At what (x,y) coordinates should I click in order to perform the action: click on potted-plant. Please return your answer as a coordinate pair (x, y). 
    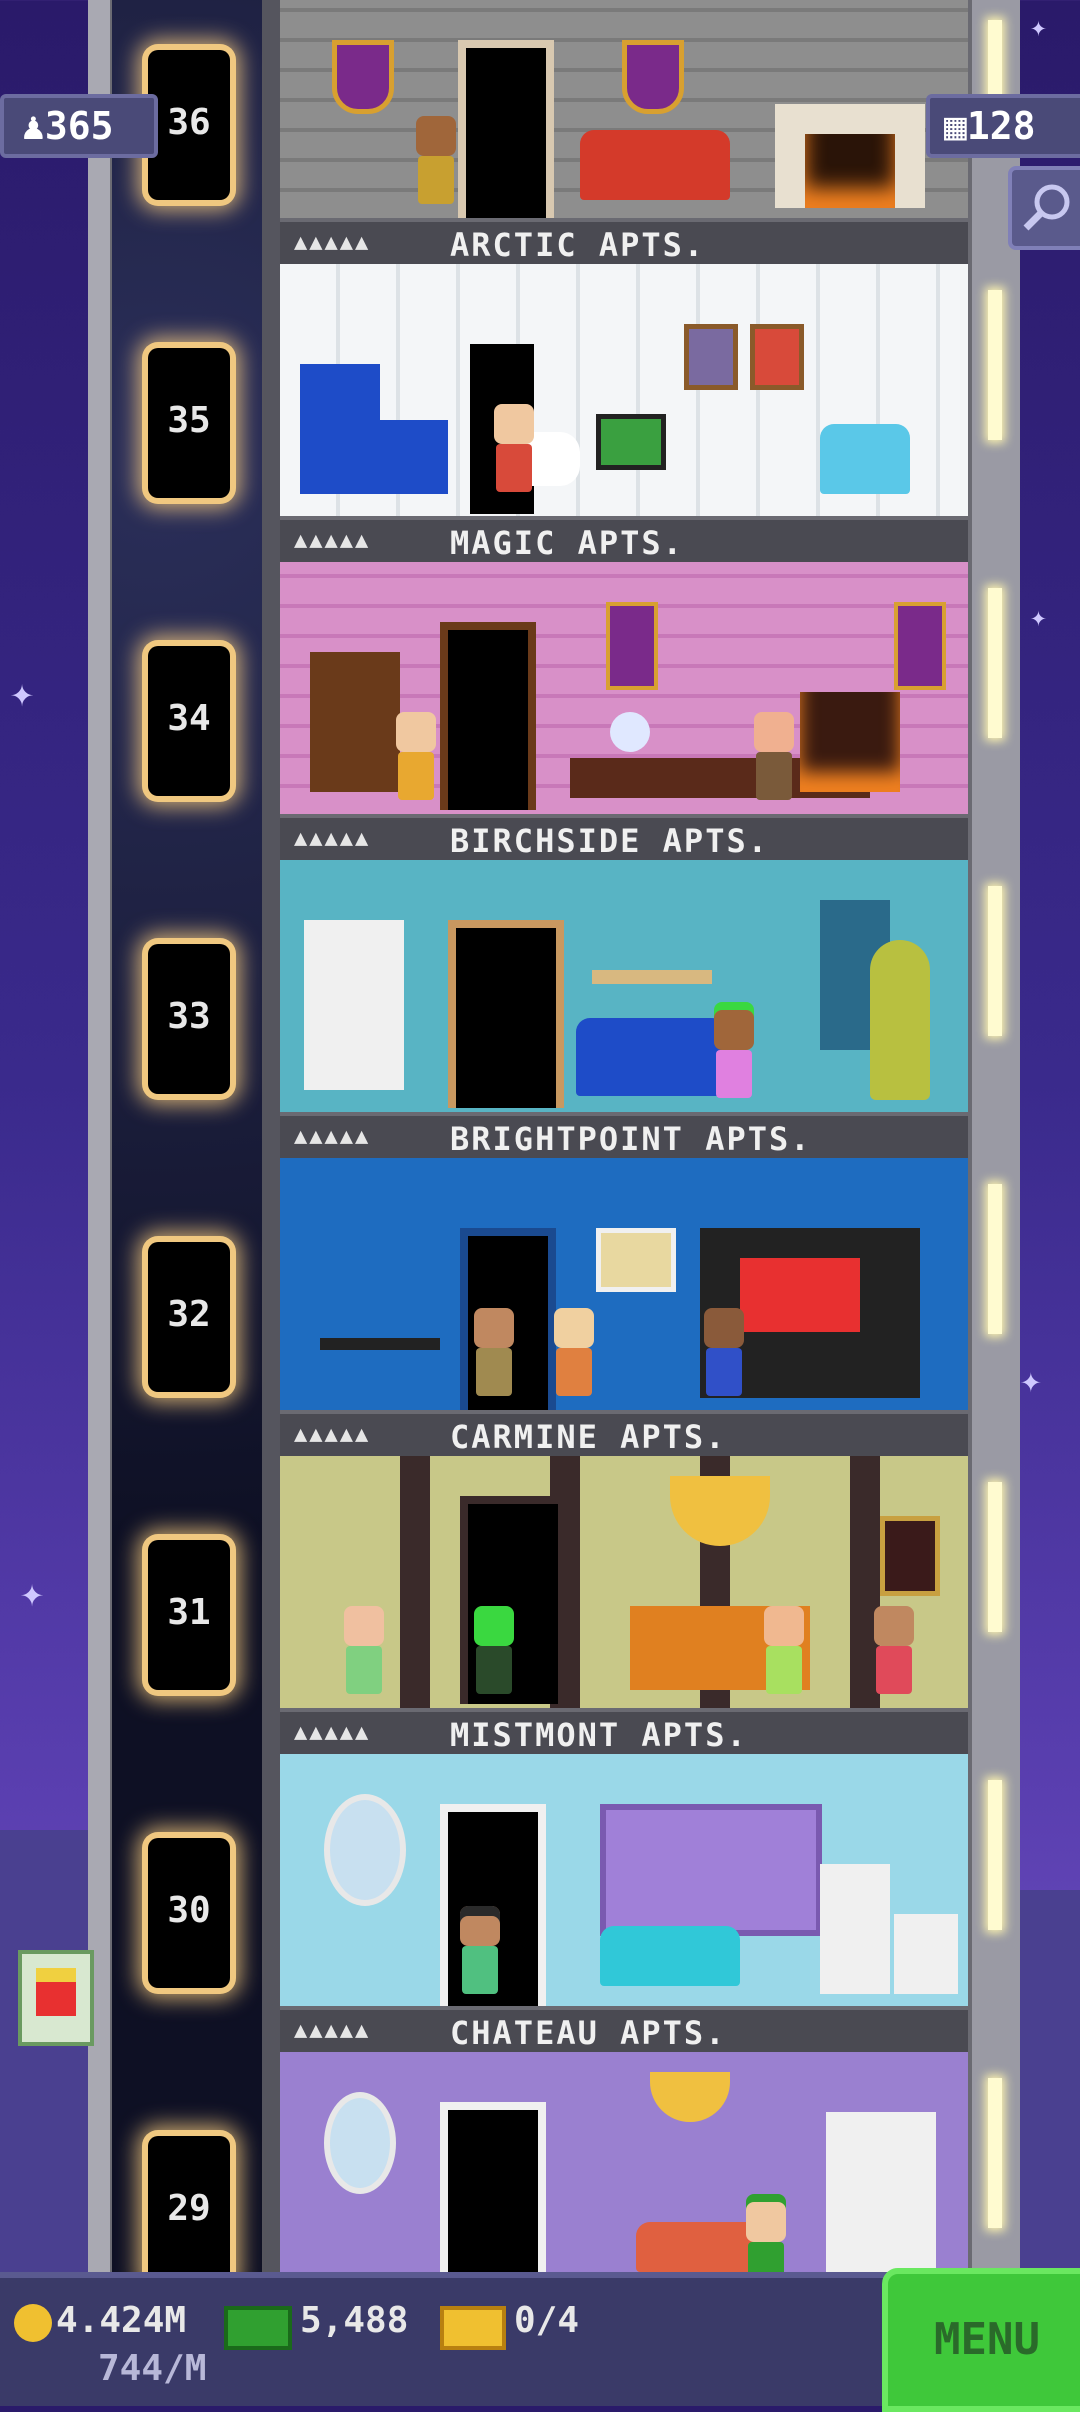
    Looking at the image, I should click on (900, 1020).